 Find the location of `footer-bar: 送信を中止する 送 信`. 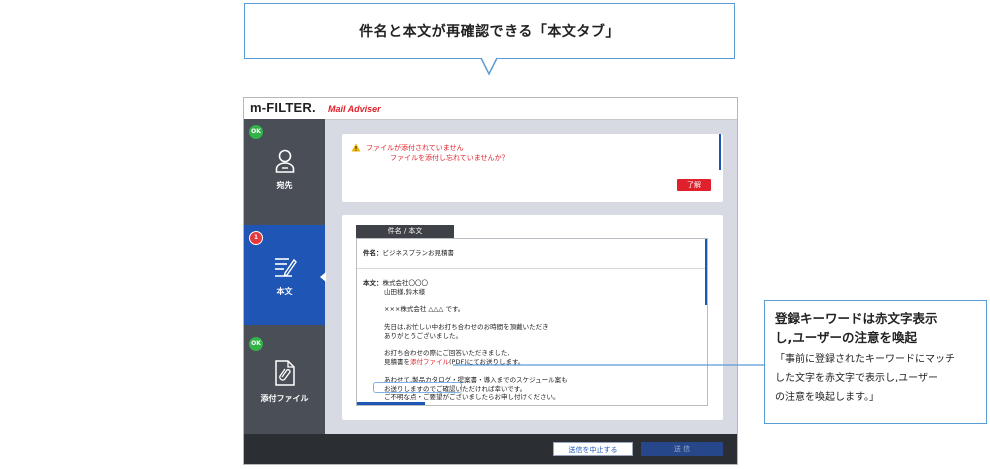

footer-bar: 送信を中止する 送 信 is located at coordinates (490, 449).